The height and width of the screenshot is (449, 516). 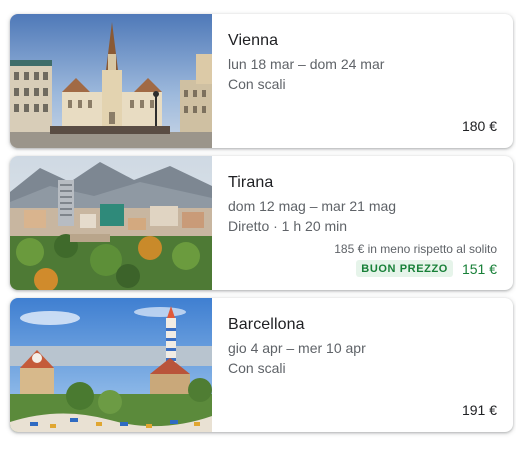 I want to click on vienna-image, so click(x=111, y=81).